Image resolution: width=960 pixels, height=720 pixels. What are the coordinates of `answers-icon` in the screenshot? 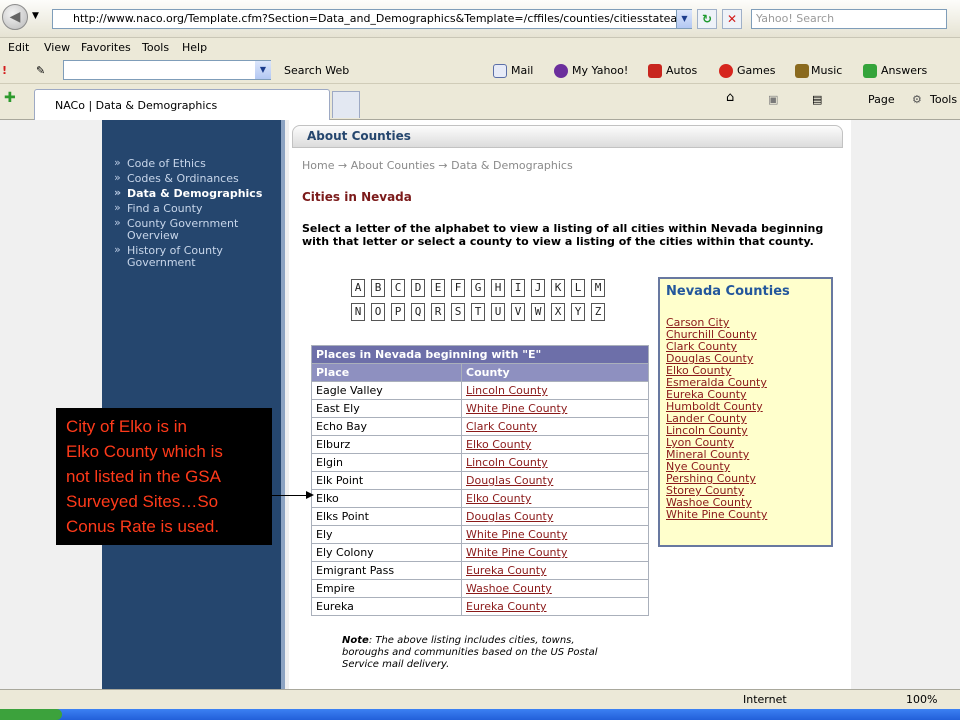 It's located at (870, 71).